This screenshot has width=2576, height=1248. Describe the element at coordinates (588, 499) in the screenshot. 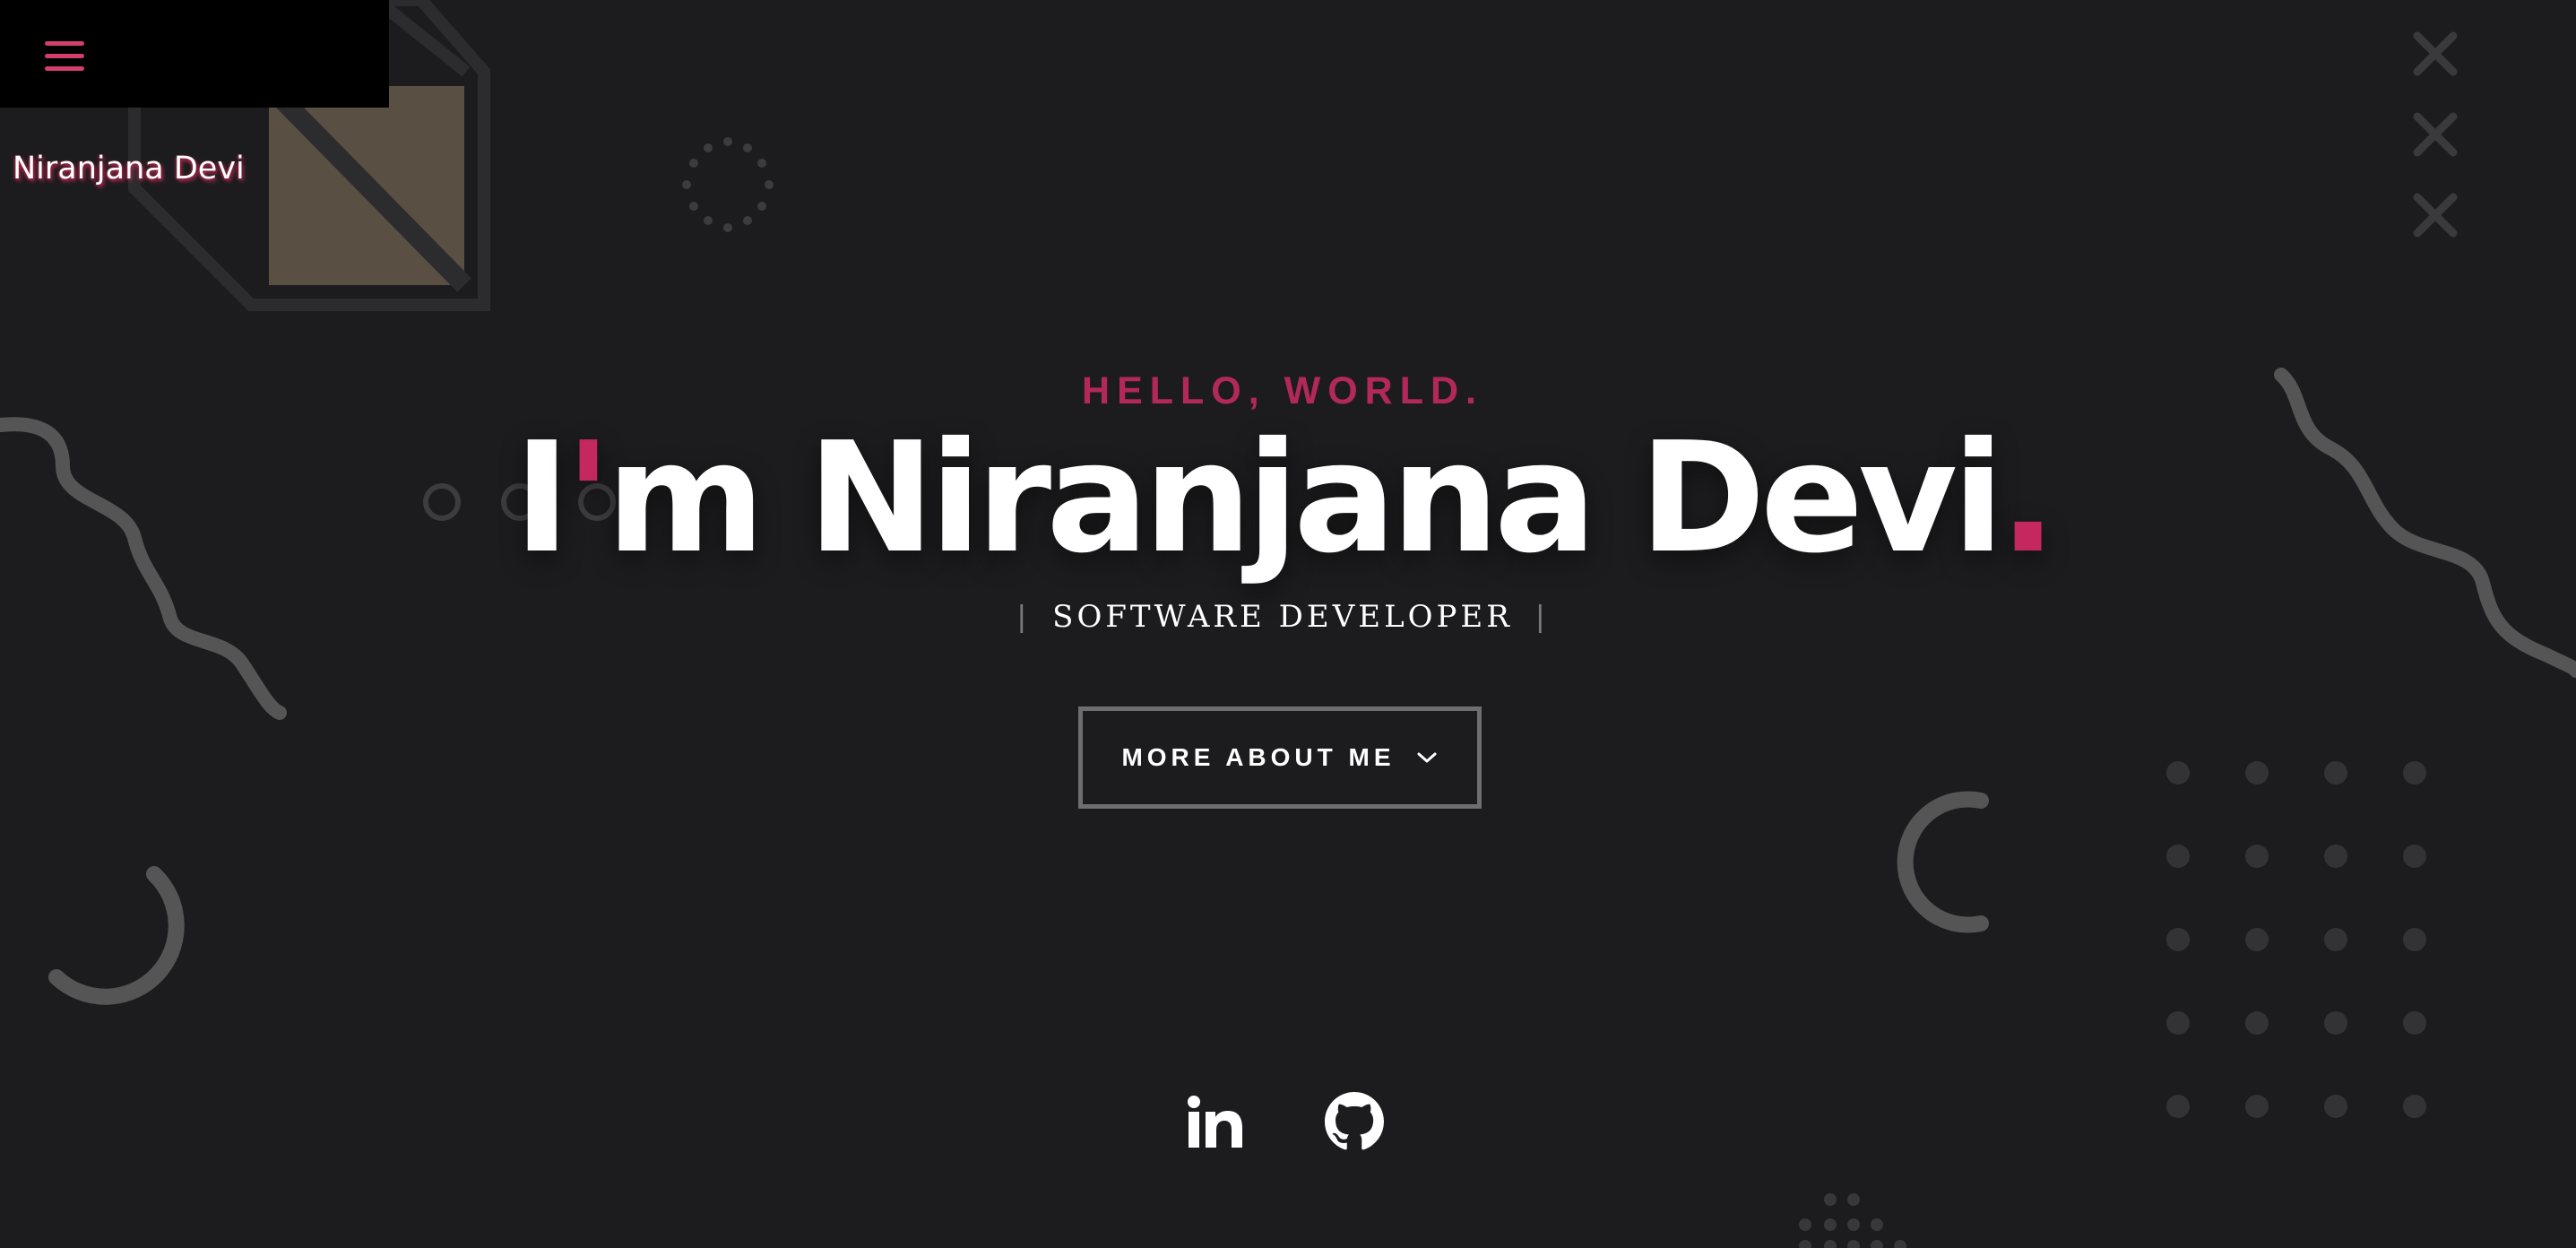

I see `headline-apostrophe: '` at that location.